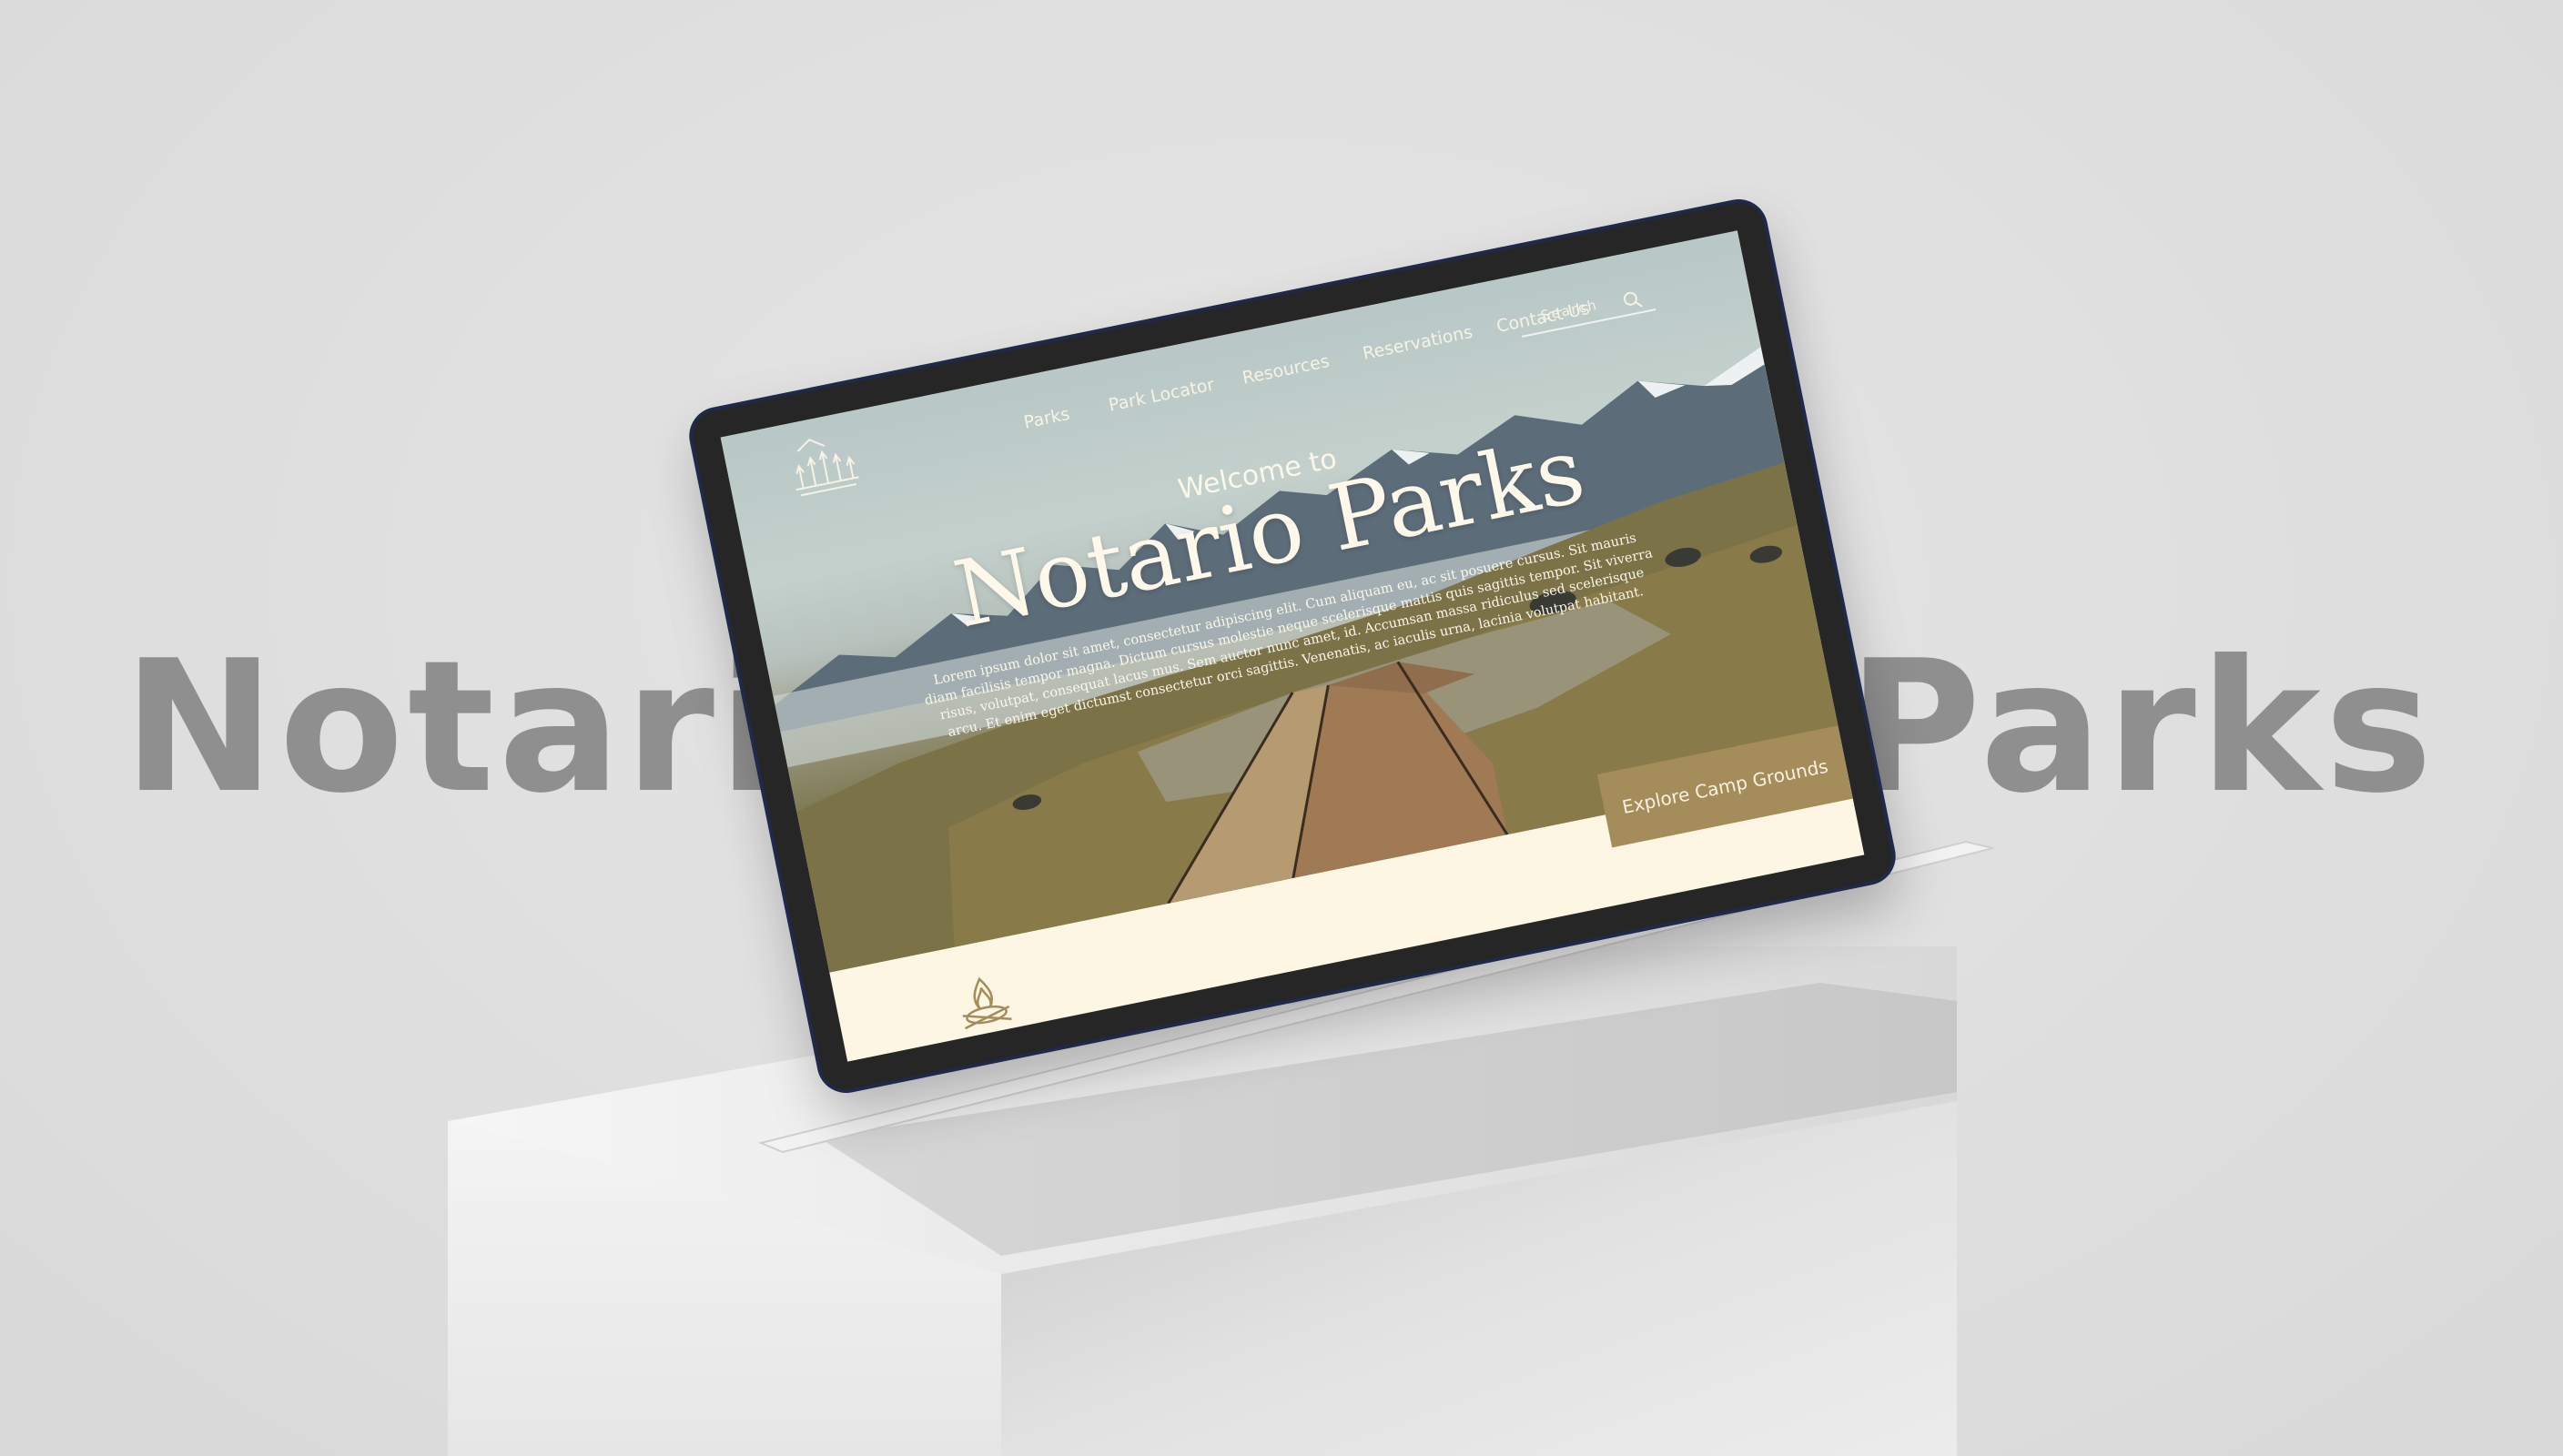  What do you see at coordinates (987, 1003) in the screenshot?
I see `campfire-icon` at bounding box center [987, 1003].